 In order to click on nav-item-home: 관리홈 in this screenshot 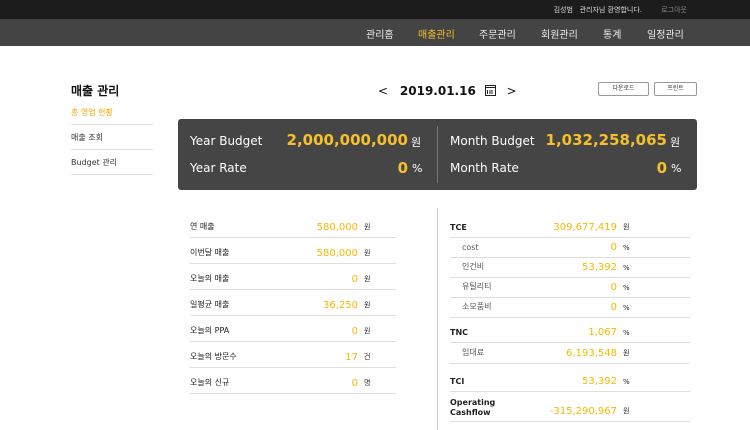, I will do `click(380, 33)`.